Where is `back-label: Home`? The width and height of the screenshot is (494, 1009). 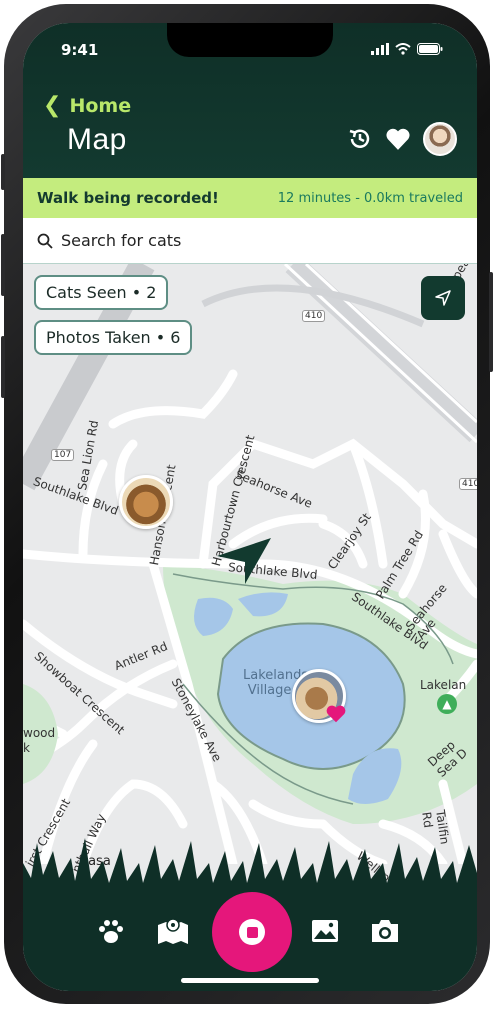
back-label: Home is located at coordinates (100, 105).